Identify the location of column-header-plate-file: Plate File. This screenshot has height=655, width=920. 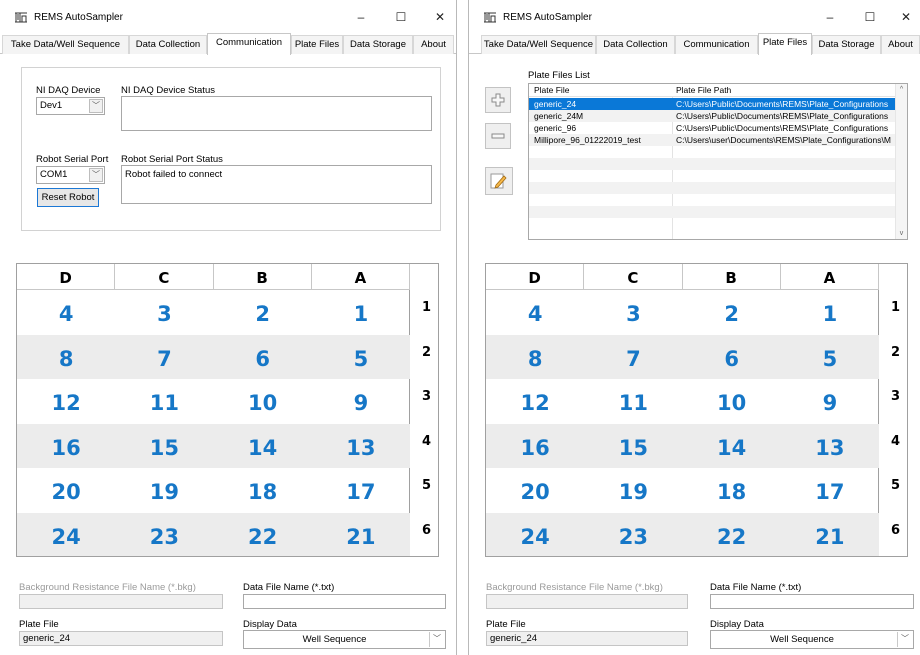
(551, 90).